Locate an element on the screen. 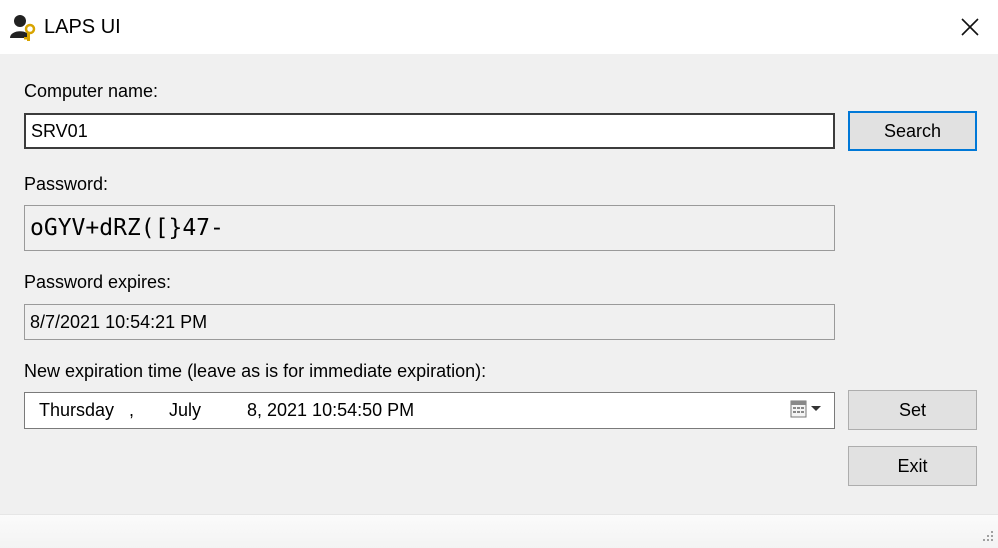  computer-name-label: Computer name: is located at coordinates (91, 91).